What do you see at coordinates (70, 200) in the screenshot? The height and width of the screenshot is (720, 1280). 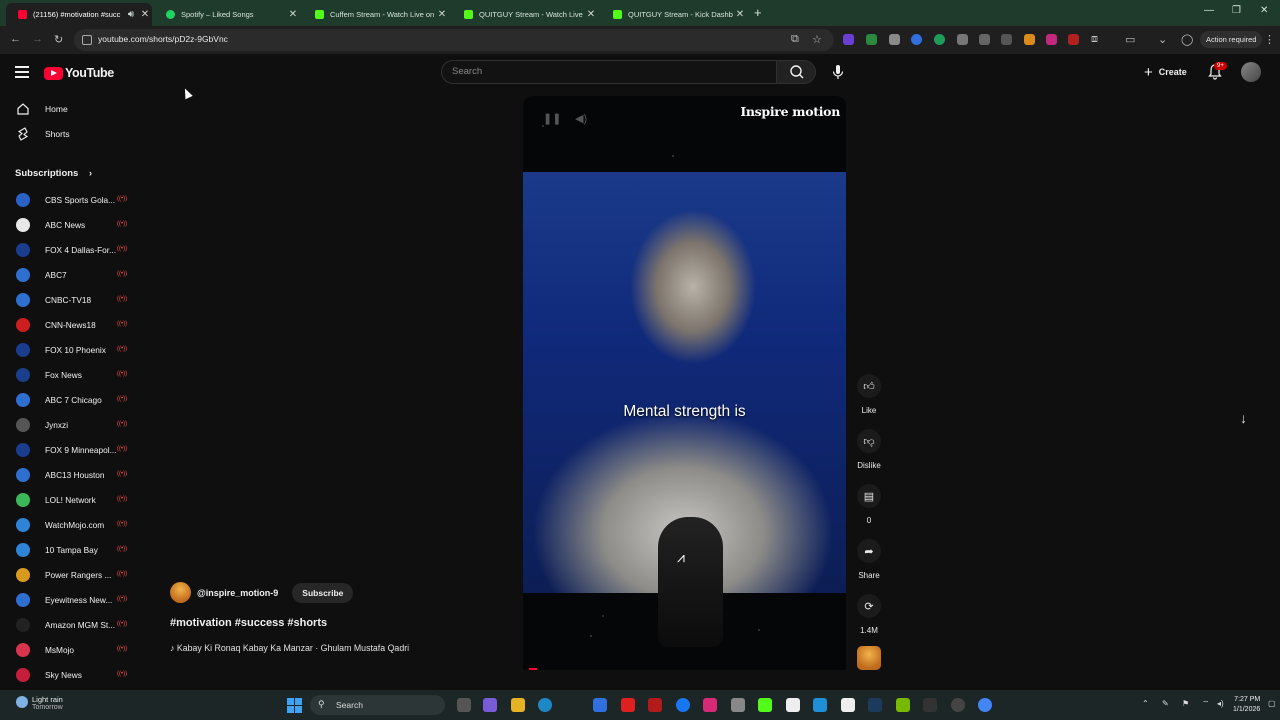 I see `sidebar-subscription-item: CBS Sports Gola... ((•))` at bounding box center [70, 200].